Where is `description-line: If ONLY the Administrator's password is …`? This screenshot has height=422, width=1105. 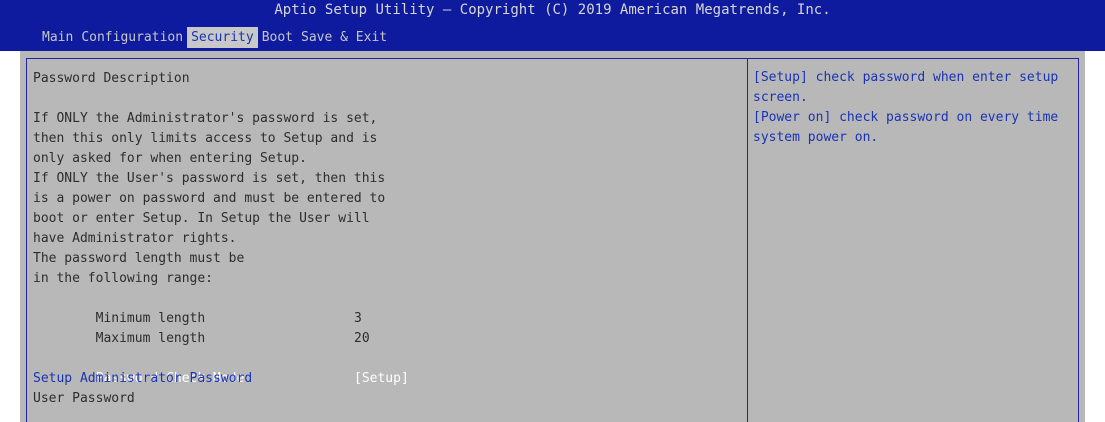 description-line: If ONLY the Administrator's password is … is located at coordinates (205, 118).